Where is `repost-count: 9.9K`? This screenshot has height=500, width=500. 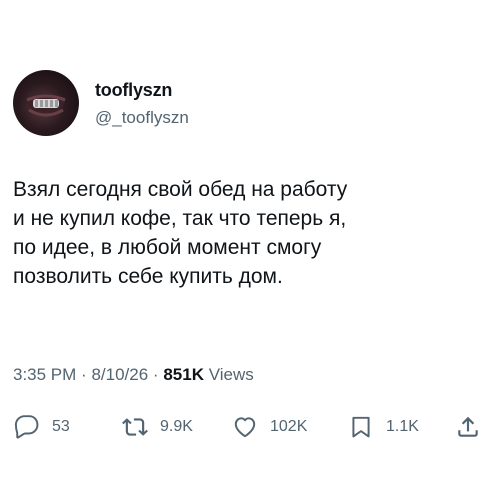 repost-count: 9.9K is located at coordinates (176, 426).